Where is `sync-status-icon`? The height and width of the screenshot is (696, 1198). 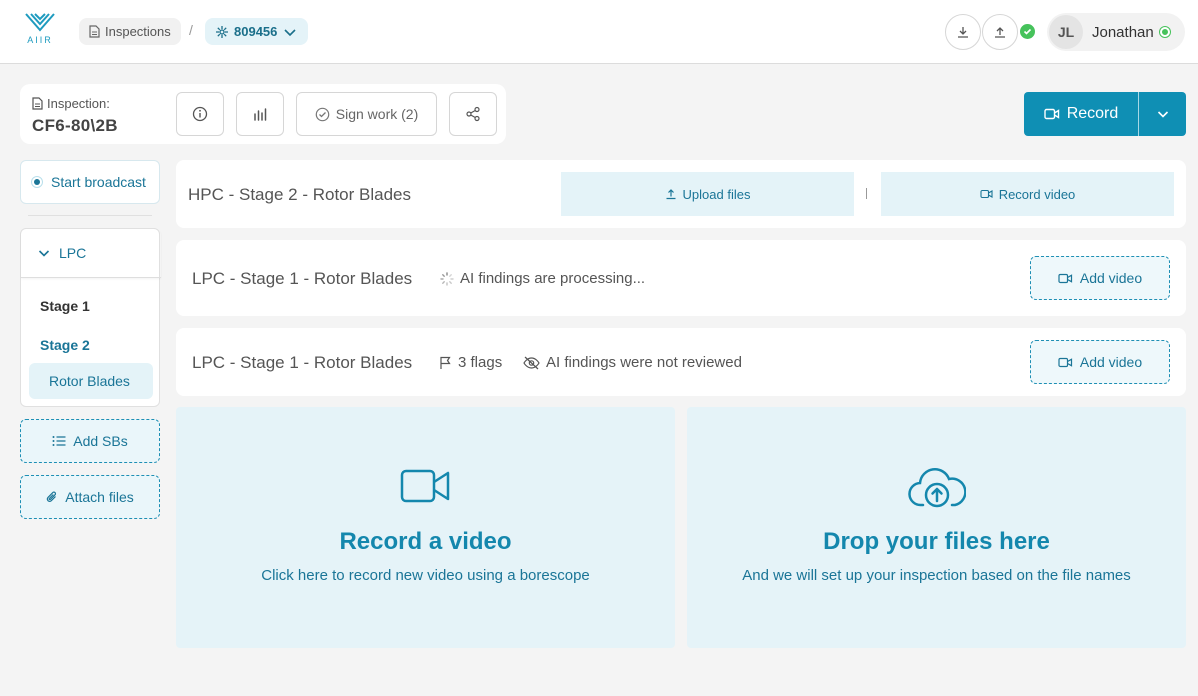 sync-status-icon is located at coordinates (1027, 31).